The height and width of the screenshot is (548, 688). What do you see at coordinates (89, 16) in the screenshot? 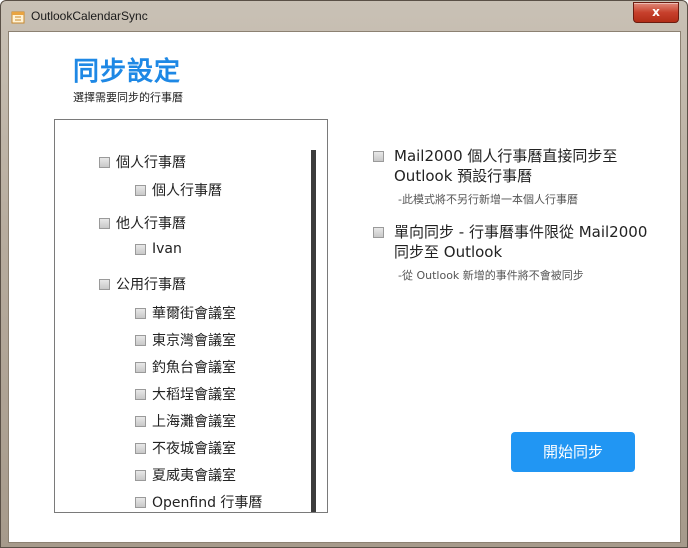
I see `window-title: OutlookCalendarSync` at bounding box center [89, 16].